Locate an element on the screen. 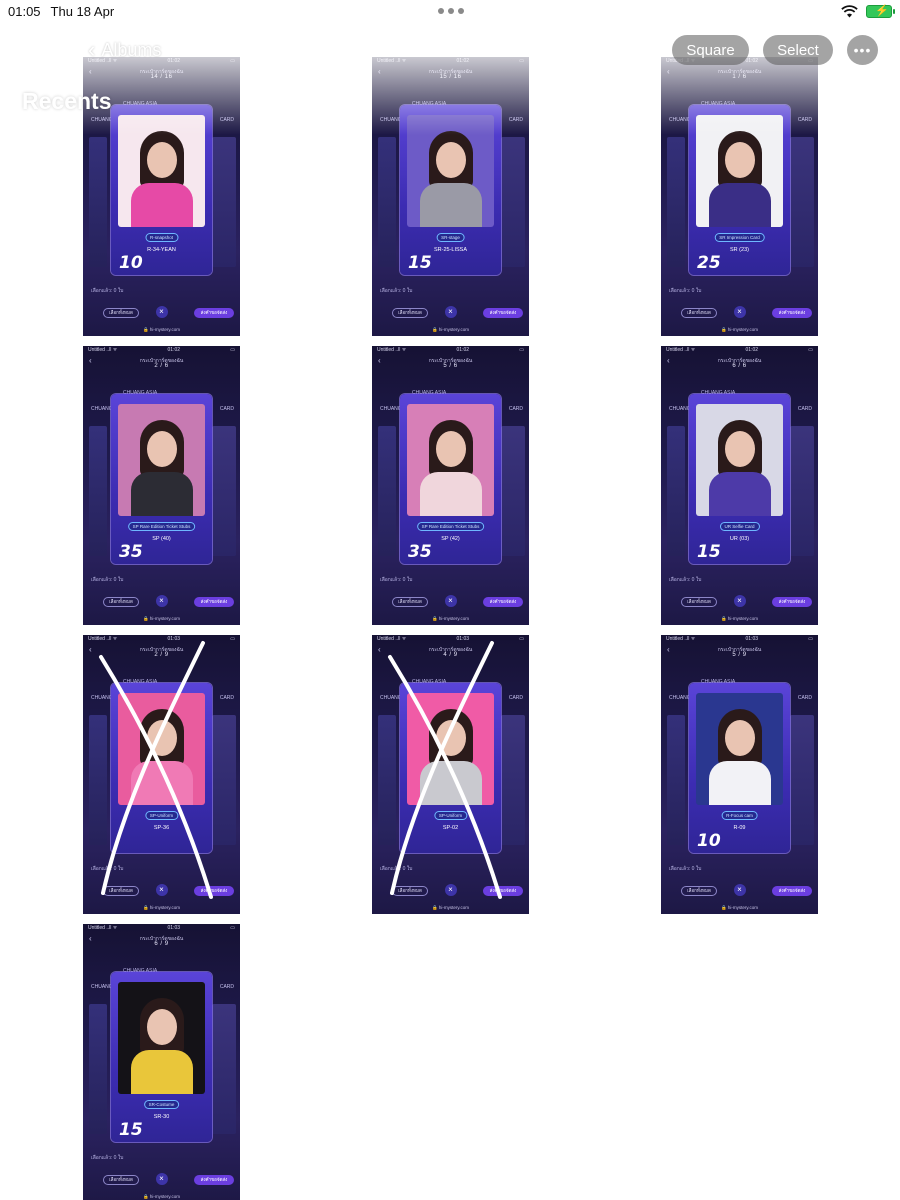  more-options-button: ••• is located at coordinates (862, 50).